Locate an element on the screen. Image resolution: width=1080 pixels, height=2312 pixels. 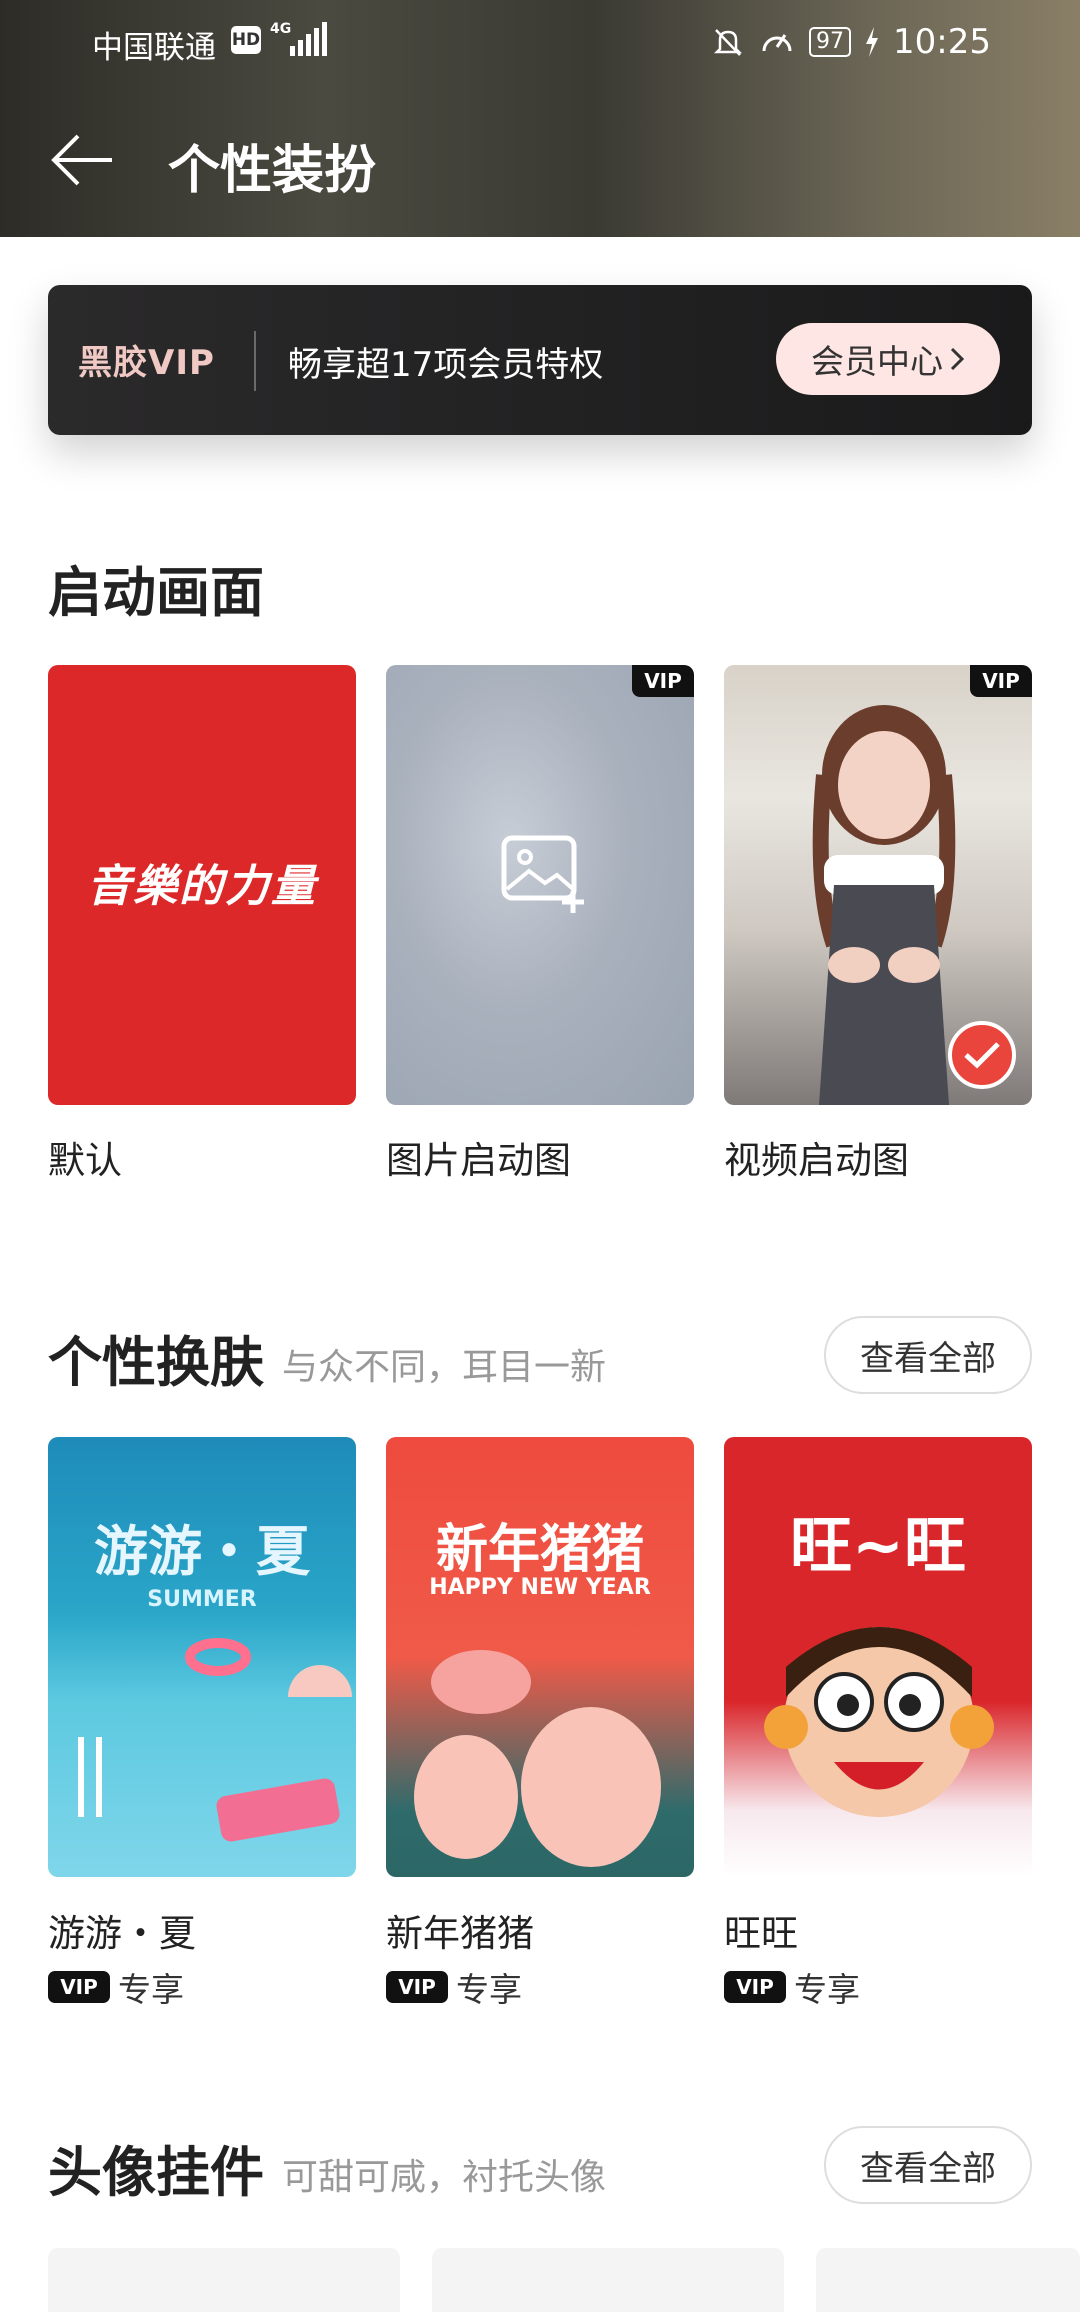
skin-card-summer: 游游・夏 SUMMER is located at coordinates (202, 1657).